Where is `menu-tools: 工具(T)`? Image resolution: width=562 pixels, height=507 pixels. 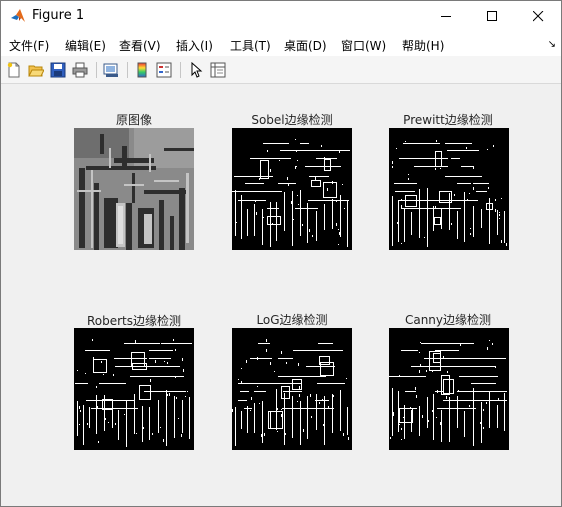
menu-tools: 工具(T) is located at coordinates (250, 45).